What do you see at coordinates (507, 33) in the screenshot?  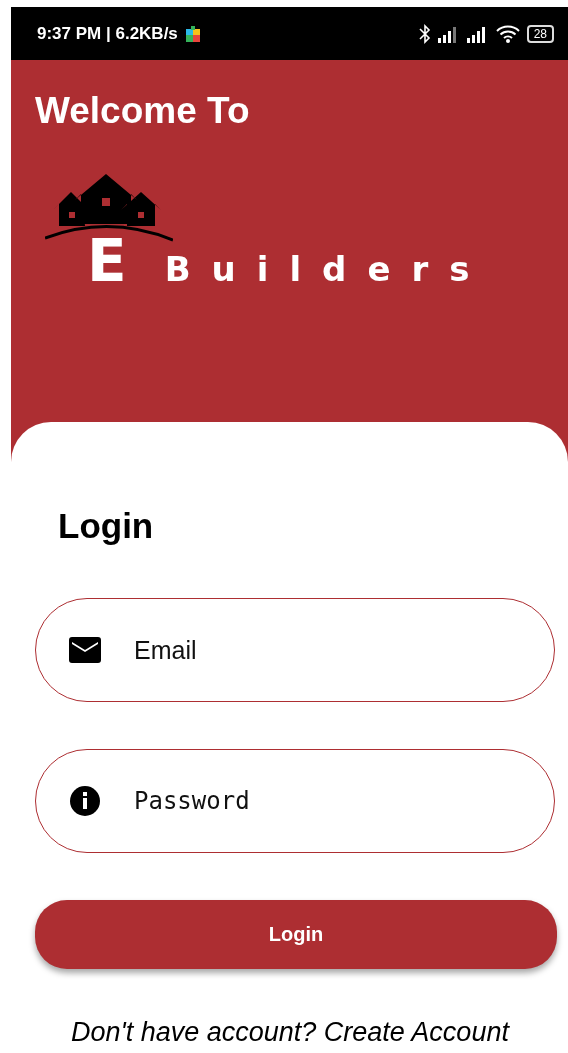 I see `wifi-icon` at bounding box center [507, 33].